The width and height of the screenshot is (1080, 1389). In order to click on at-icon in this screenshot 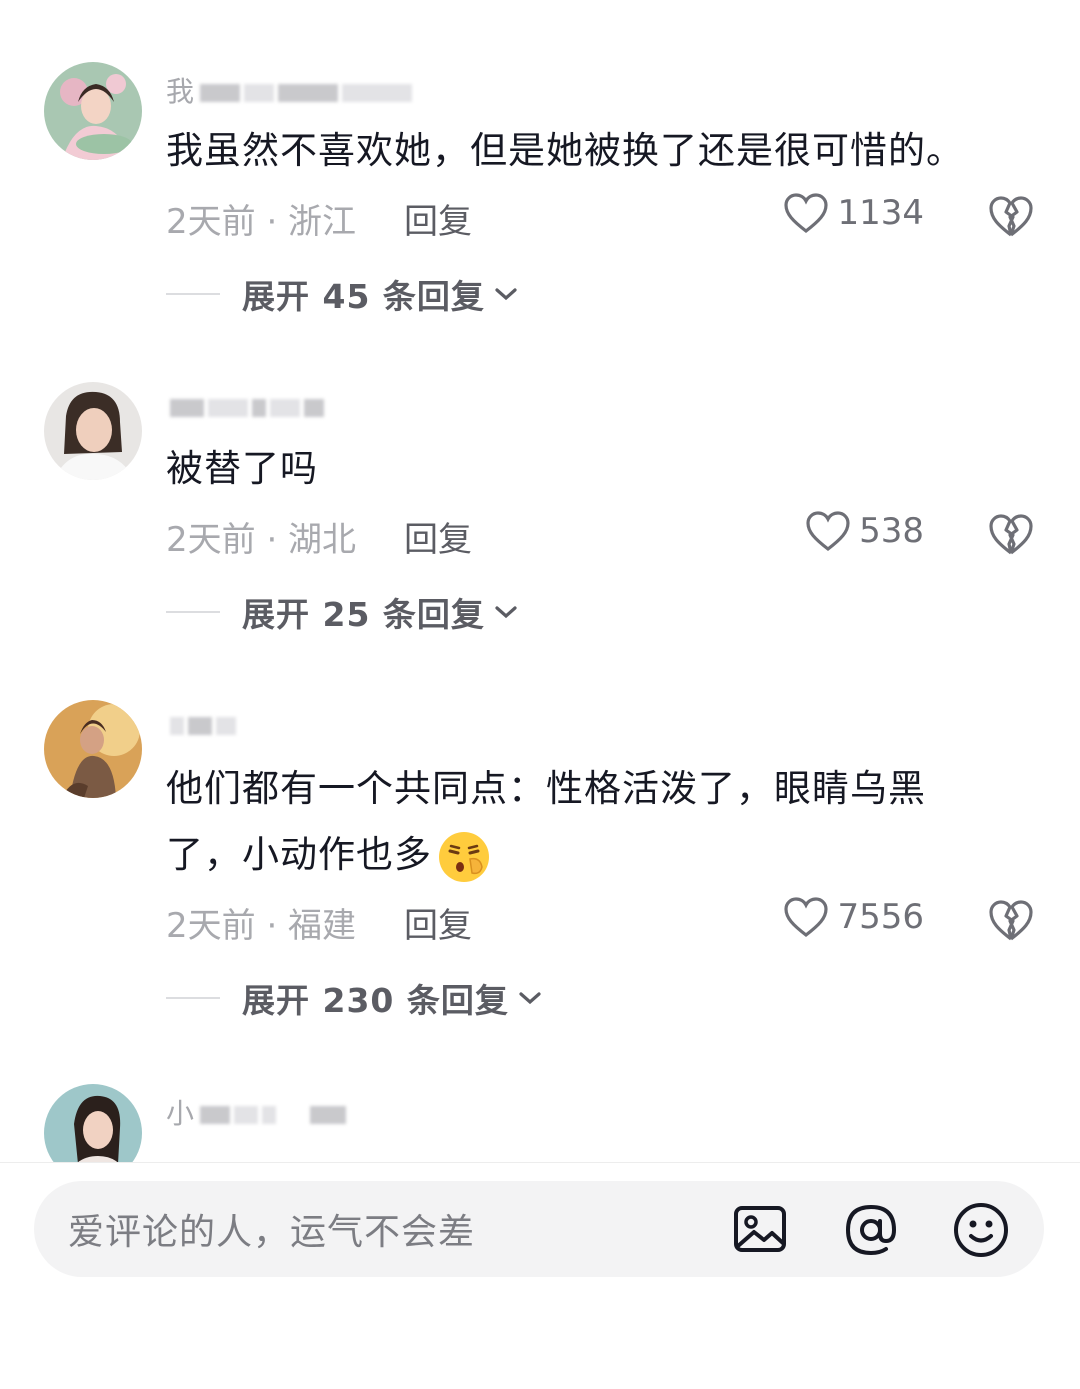, I will do `click(871, 1230)`.